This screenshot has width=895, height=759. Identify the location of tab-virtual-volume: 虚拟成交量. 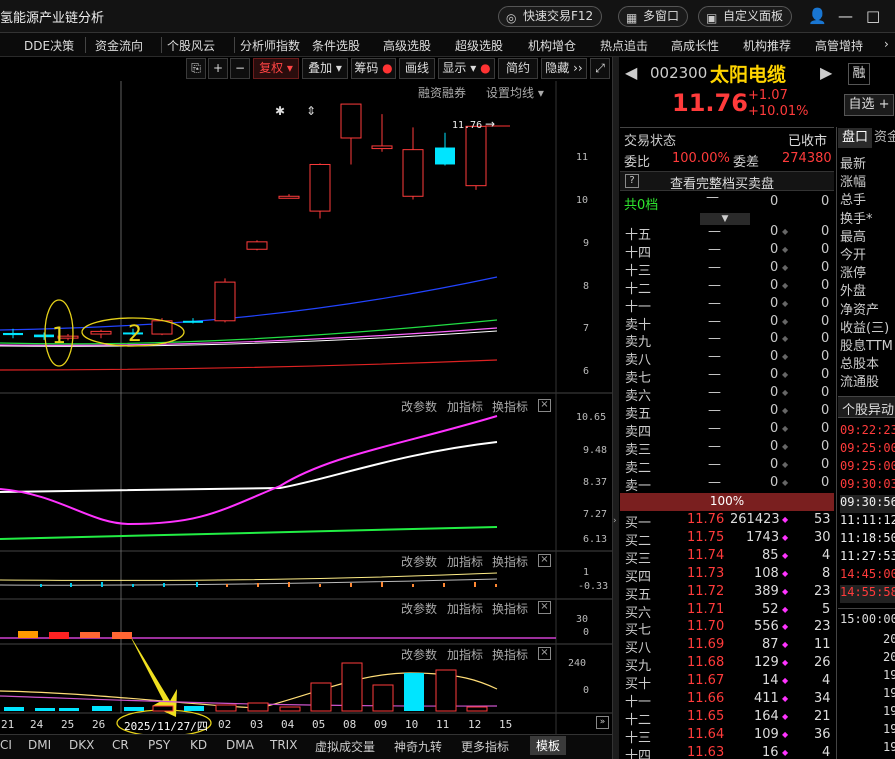
(345, 746).